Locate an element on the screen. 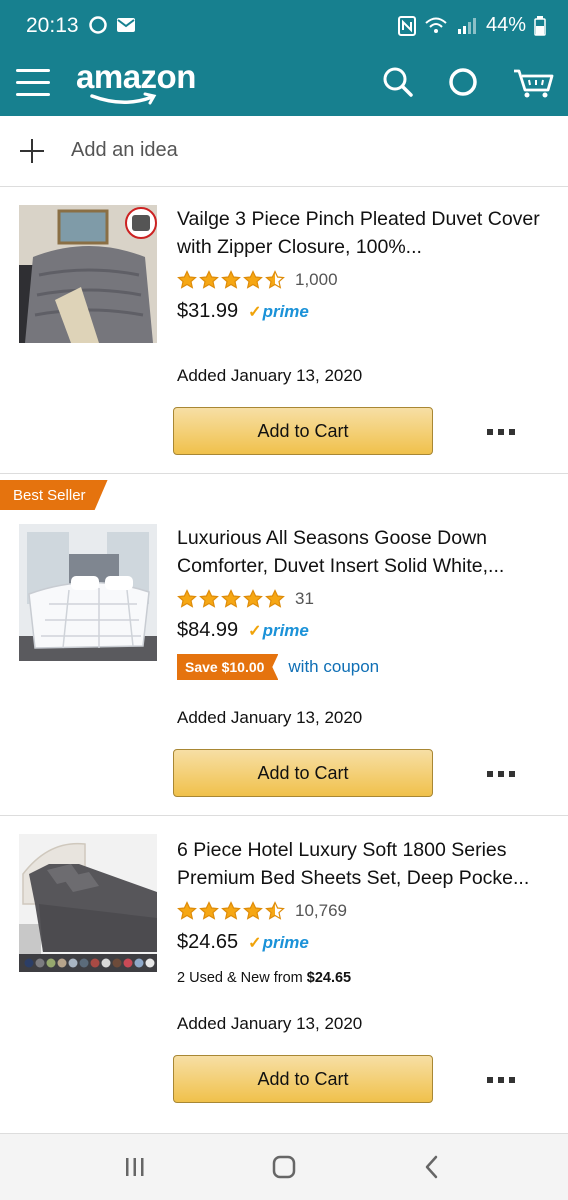  app-header: amazon is located at coordinates (284, 83).